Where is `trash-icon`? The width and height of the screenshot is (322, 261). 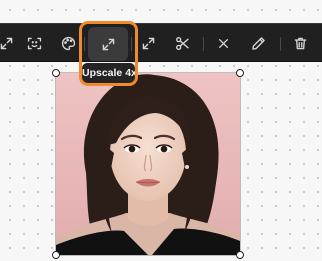 trash-icon is located at coordinates (300, 43).